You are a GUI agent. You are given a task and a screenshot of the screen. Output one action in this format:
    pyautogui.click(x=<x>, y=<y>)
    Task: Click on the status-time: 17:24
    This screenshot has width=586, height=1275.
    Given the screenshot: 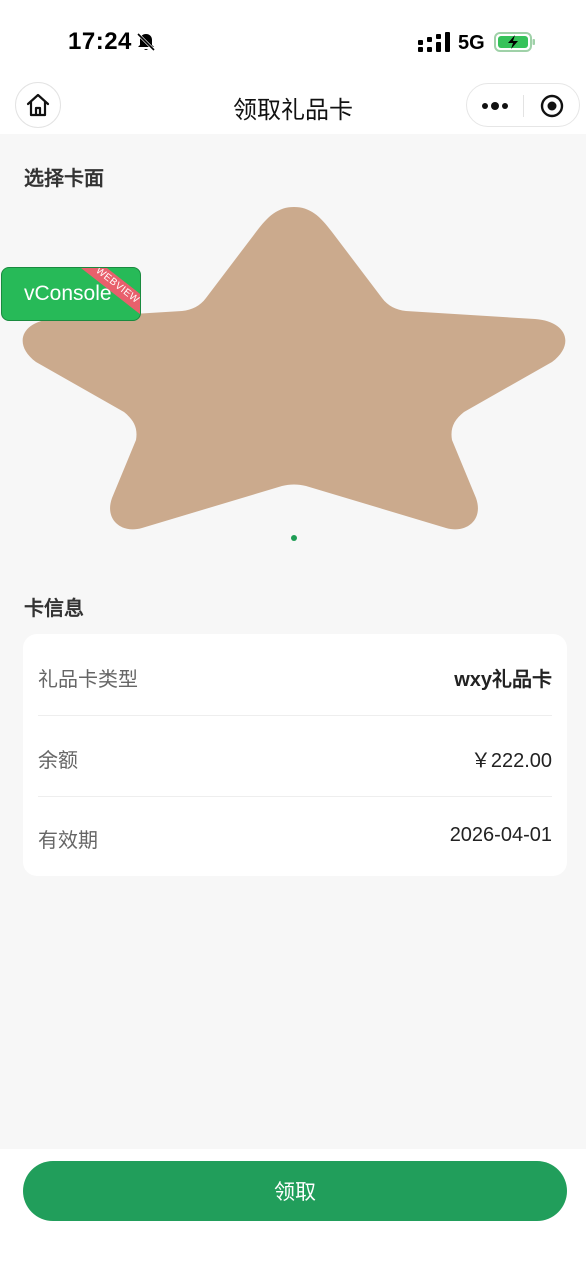 What is the action you would take?
    pyautogui.click(x=100, y=41)
    